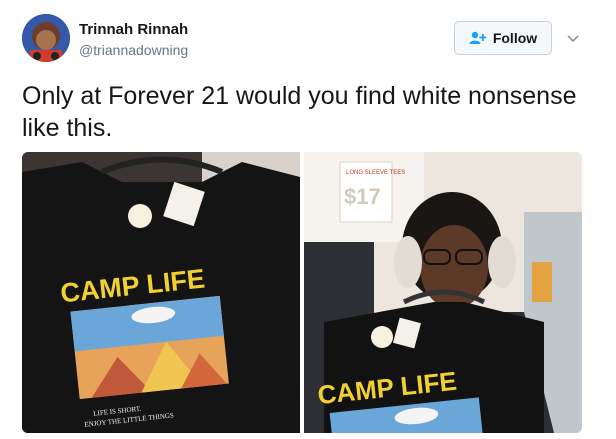 The width and height of the screenshot is (616, 439). I want to click on right-sign-header: LONG SLEEVE TEES, so click(375, 173).